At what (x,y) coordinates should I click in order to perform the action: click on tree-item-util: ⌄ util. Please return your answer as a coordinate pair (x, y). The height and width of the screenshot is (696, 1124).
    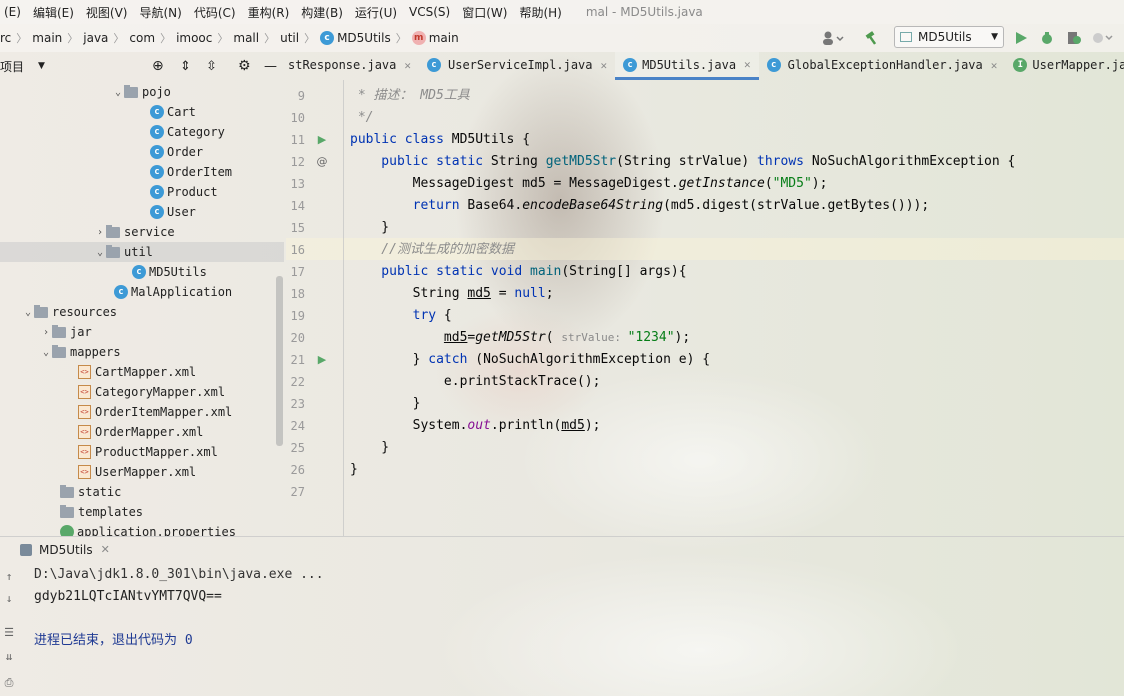
    Looking at the image, I should click on (142, 252).